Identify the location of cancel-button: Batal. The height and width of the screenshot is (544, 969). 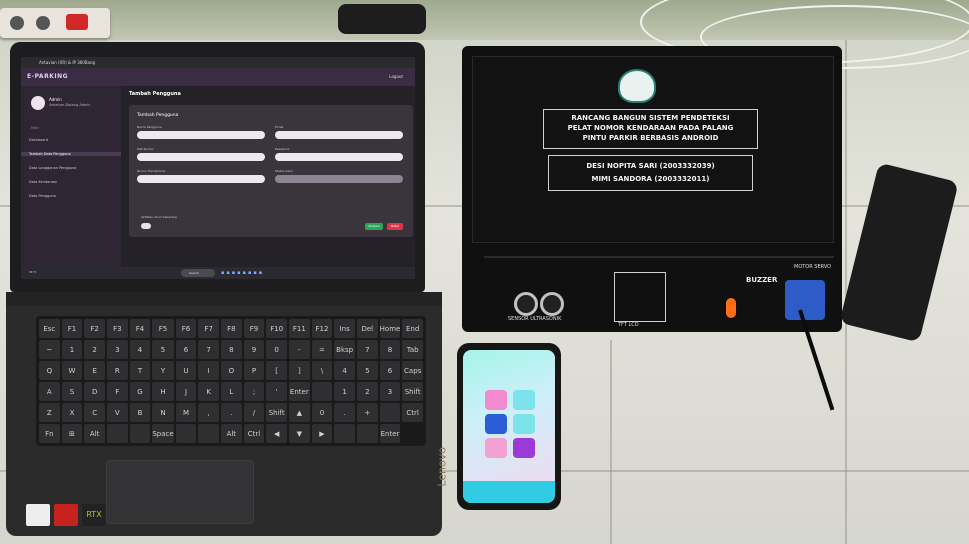
(395, 226).